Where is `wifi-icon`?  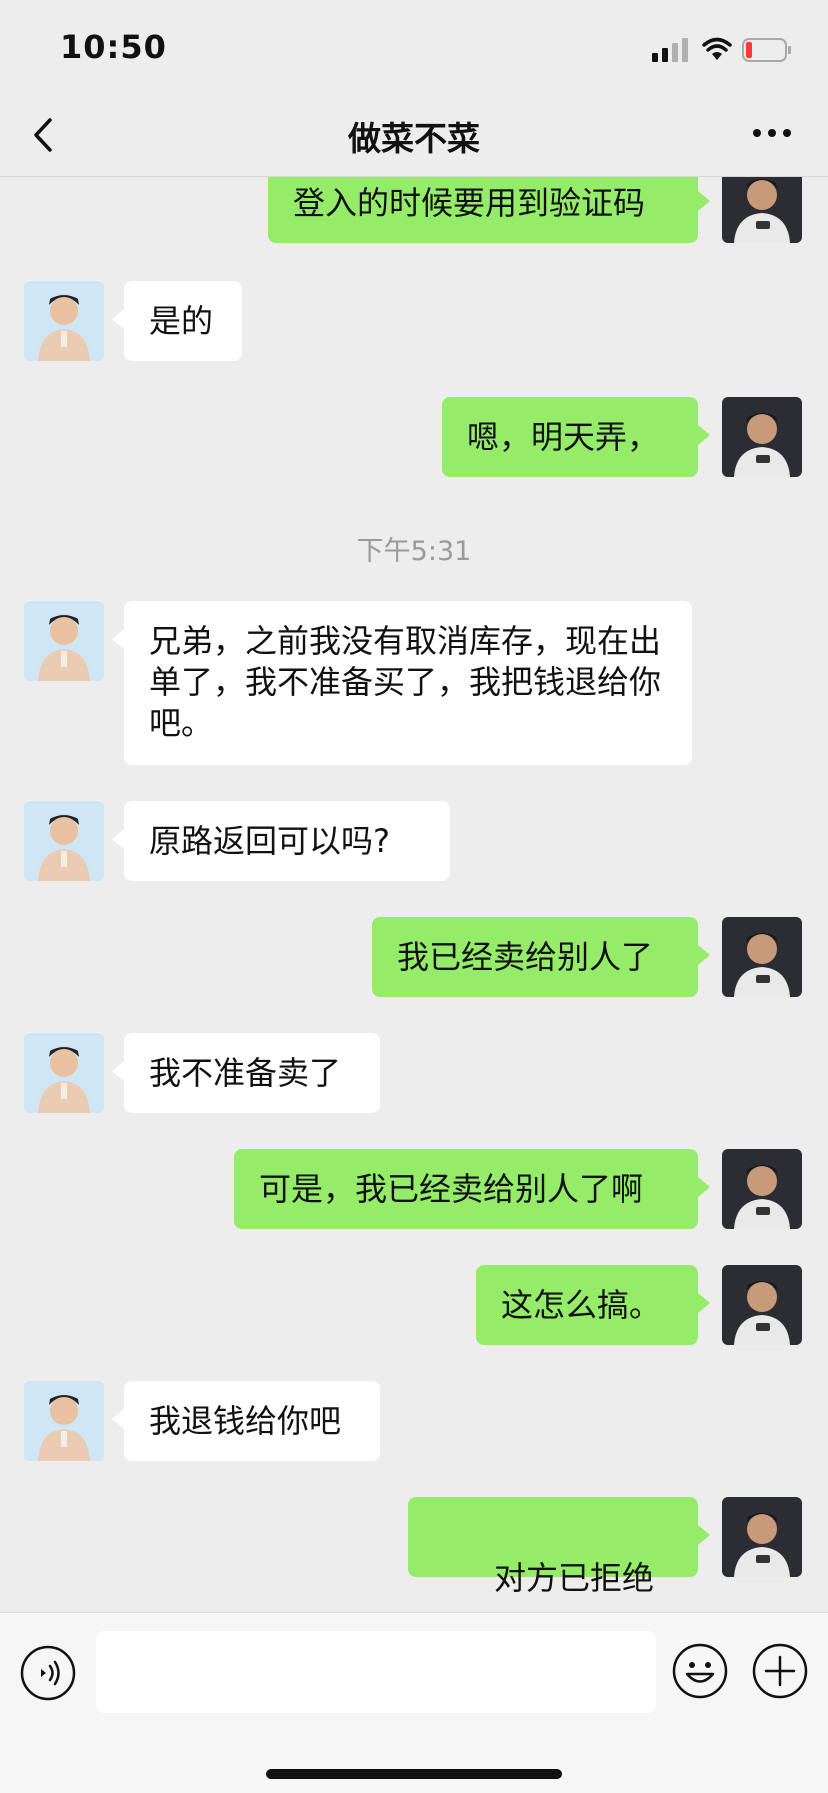
wifi-icon is located at coordinates (717, 48).